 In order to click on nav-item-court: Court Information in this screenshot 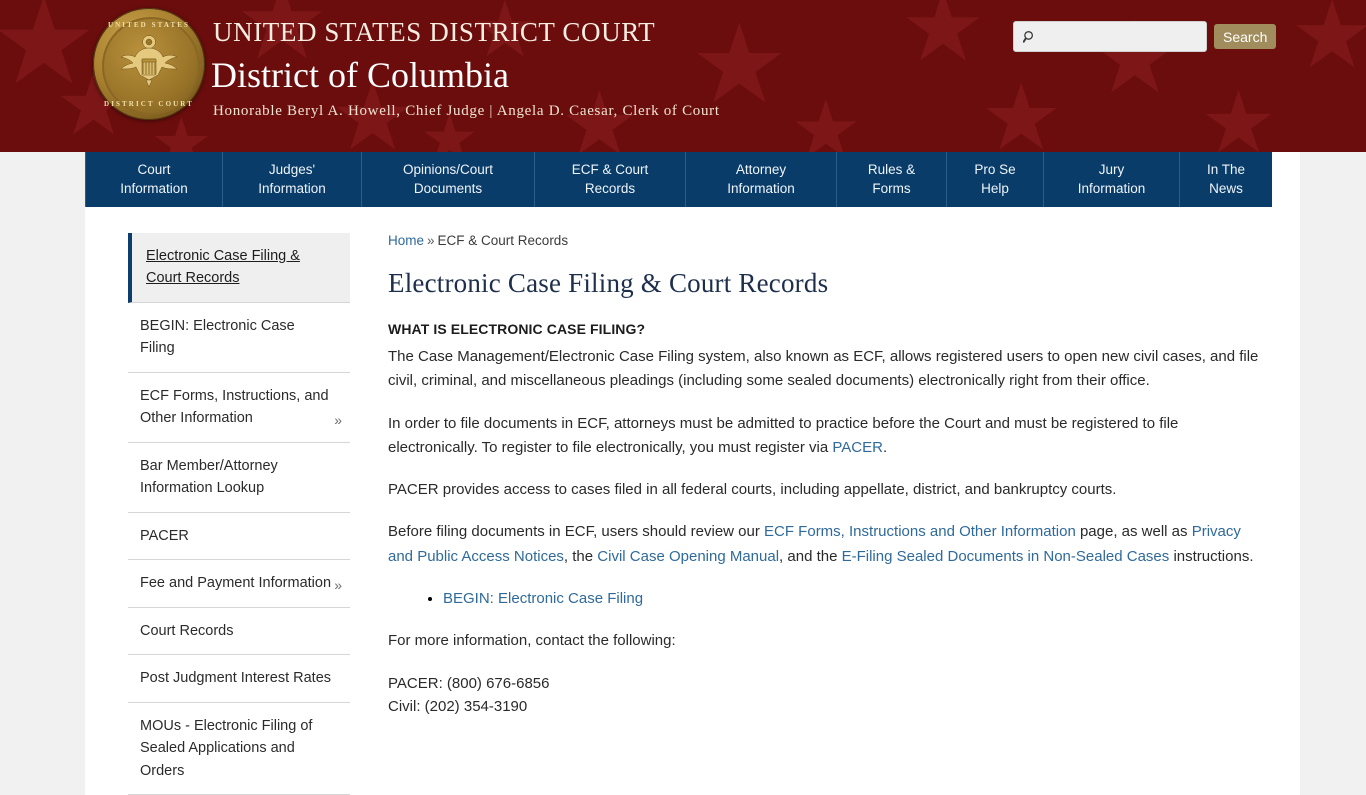, I will do `click(154, 179)`.